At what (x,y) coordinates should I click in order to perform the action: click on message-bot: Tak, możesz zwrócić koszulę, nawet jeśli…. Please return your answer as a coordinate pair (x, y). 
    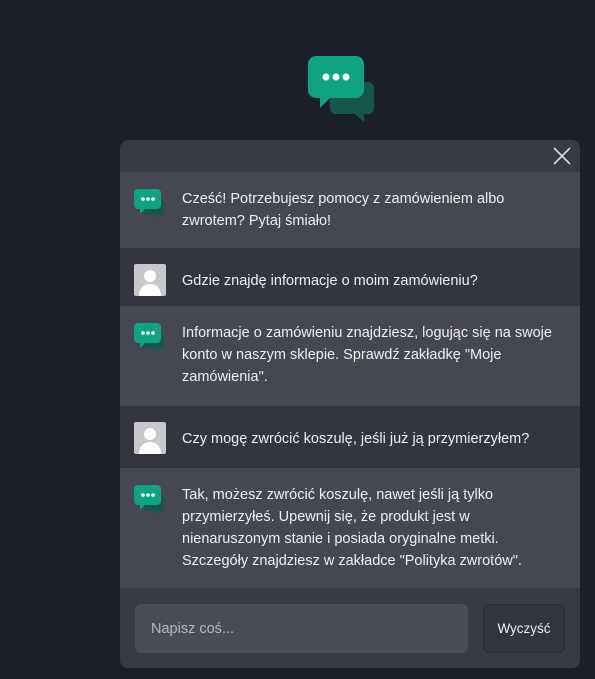
    Looking at the image, I should click on (350, 529).